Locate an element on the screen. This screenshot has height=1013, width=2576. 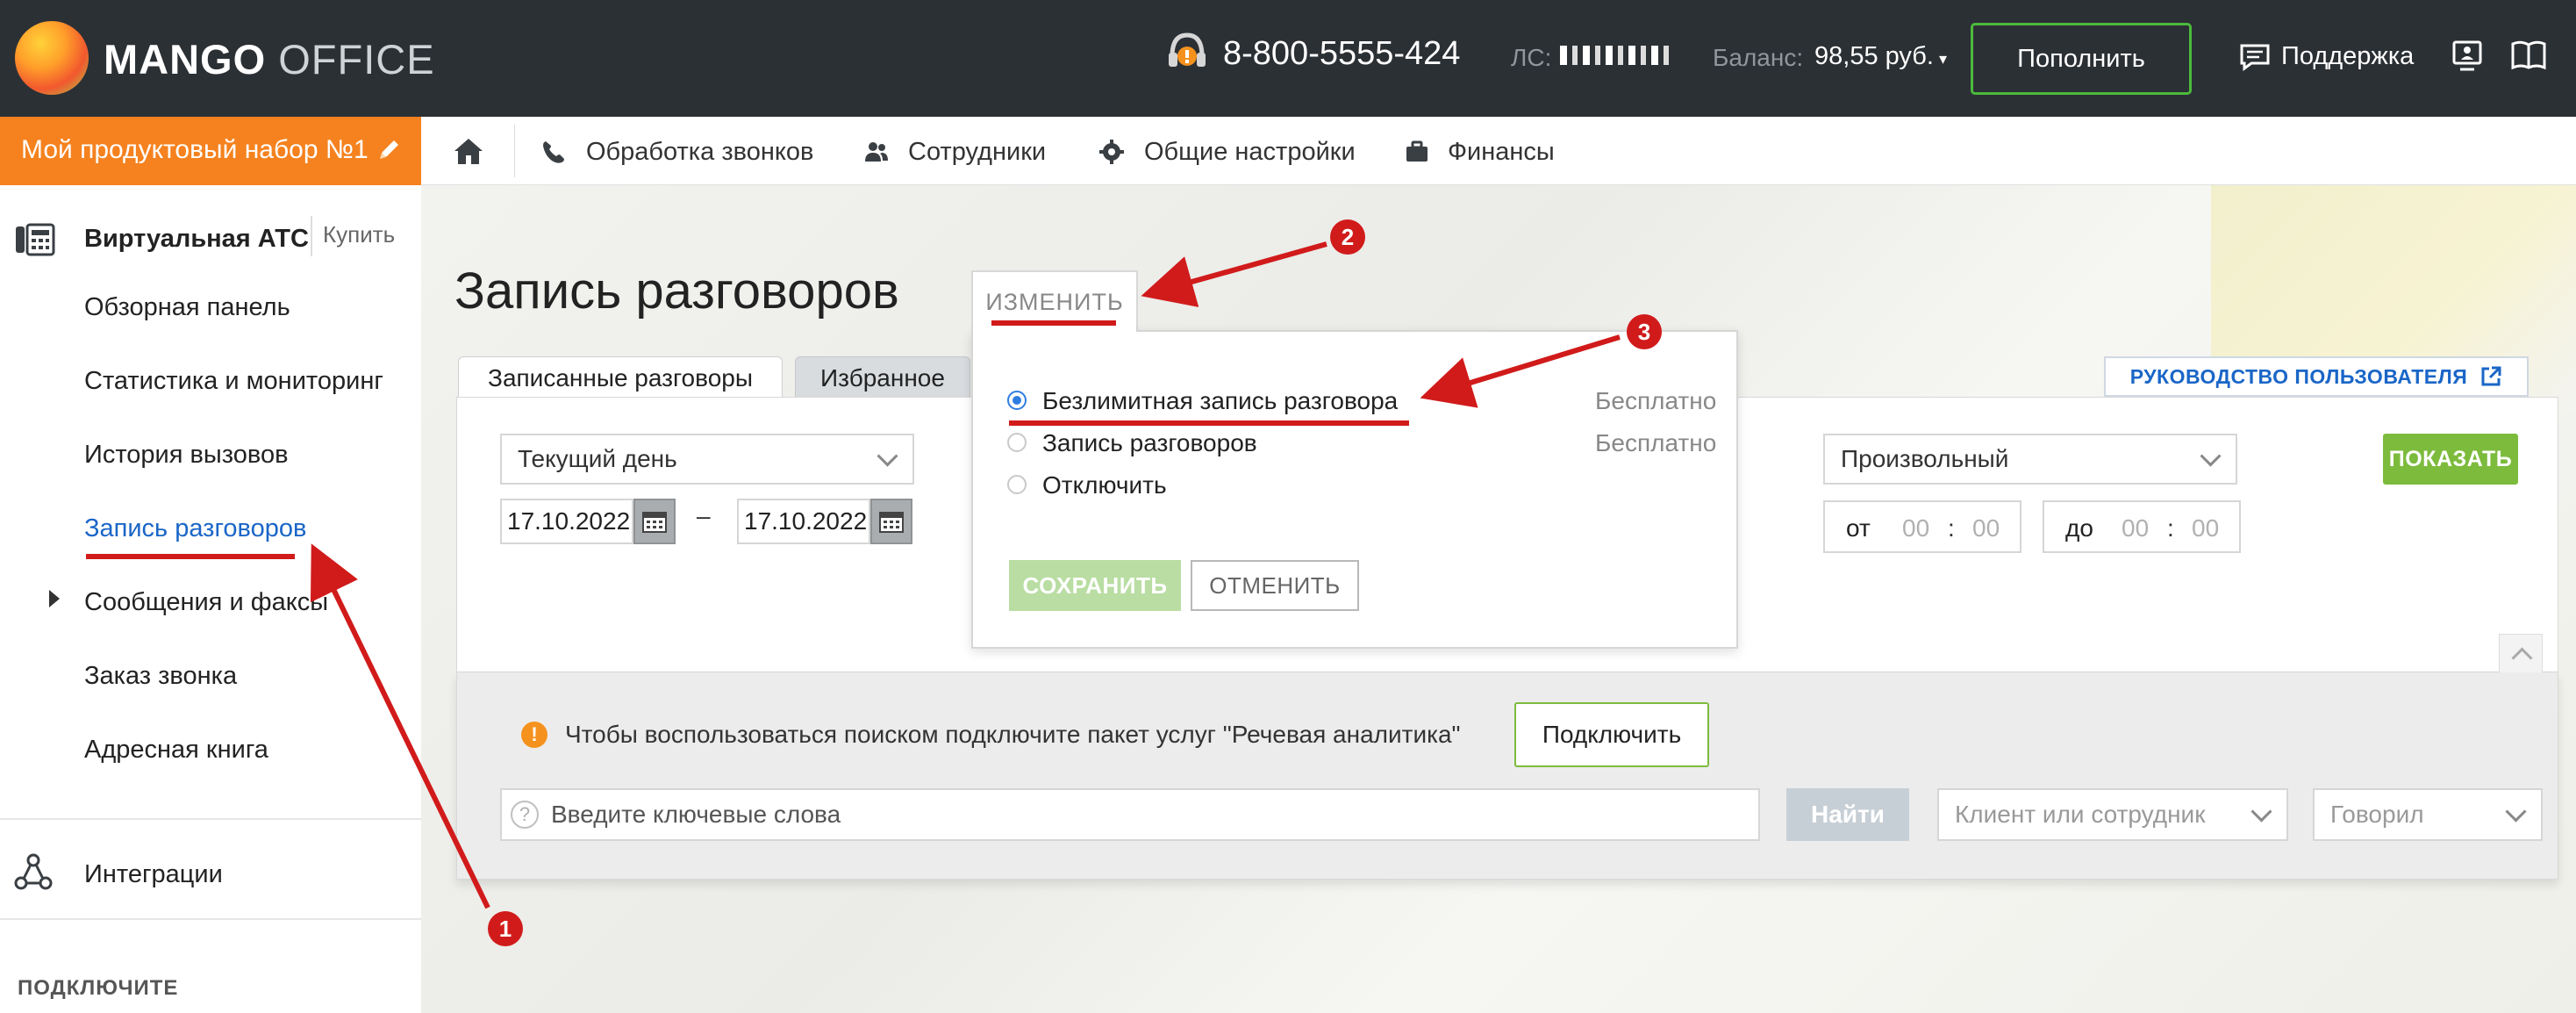
gear-icon is located at coordinates (1111, 152).